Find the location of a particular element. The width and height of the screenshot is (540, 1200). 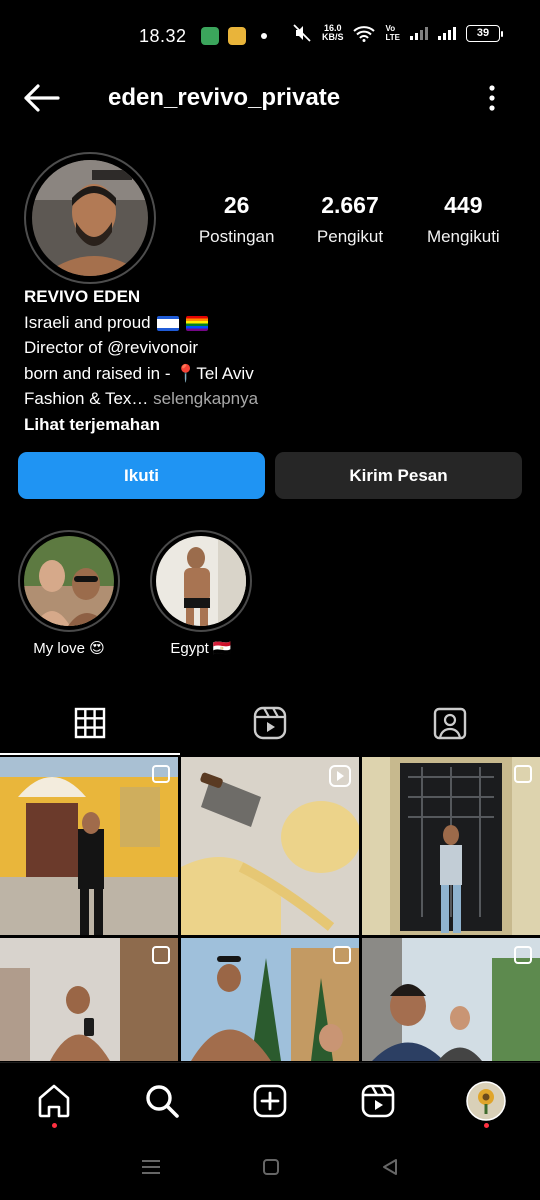

search-icon is located at coordinates (162, 1101).